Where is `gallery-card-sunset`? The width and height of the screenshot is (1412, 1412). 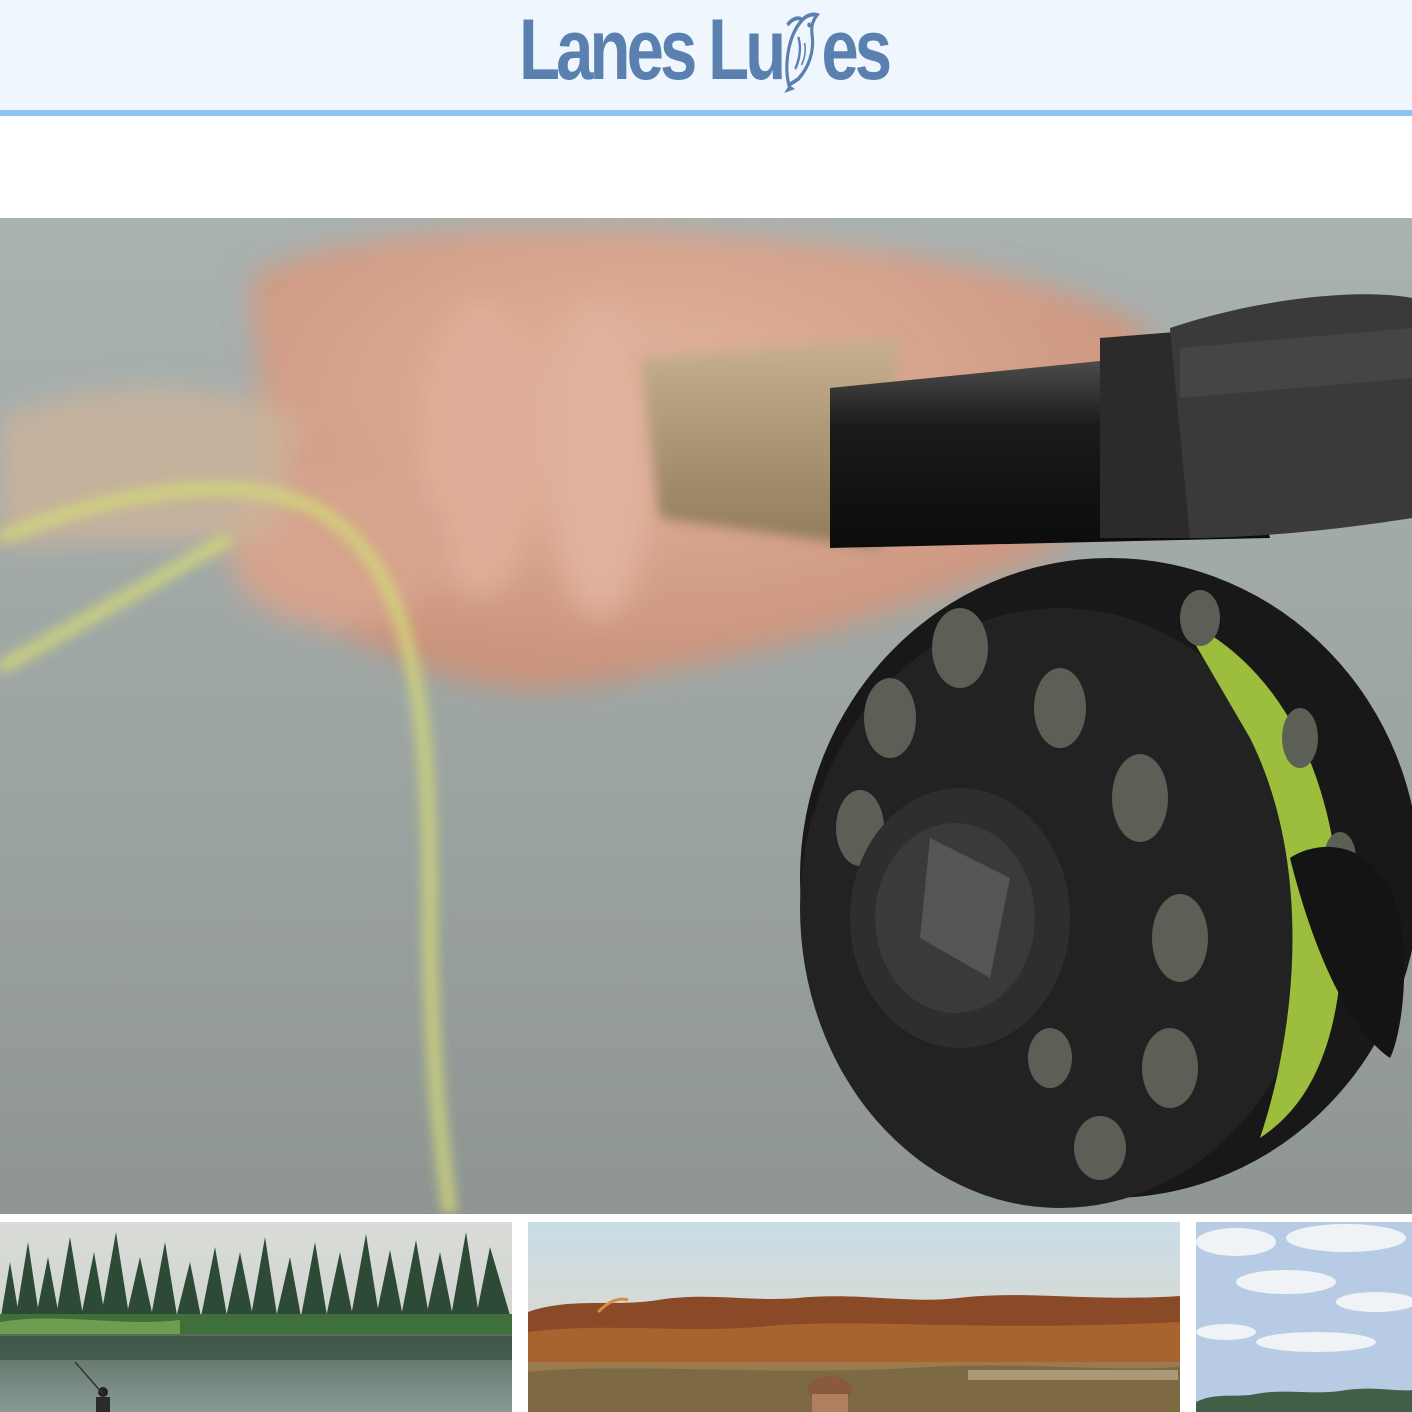 gallery-card-sunset is located at coordinates (854, 1317).